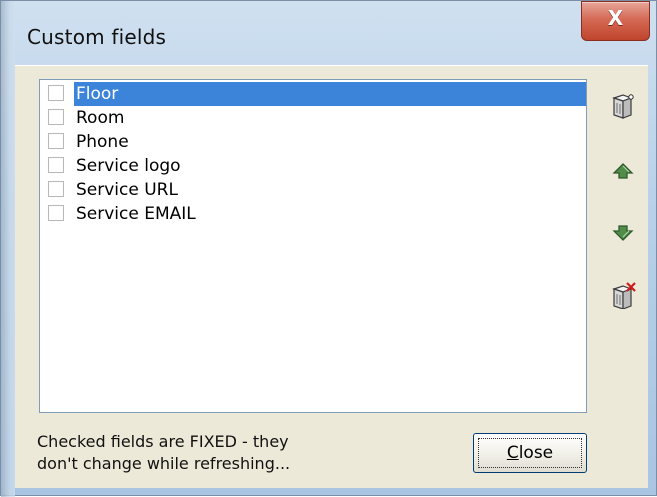 The height and width of the screenshot is (497, 657). I want to click on list-item: Room, so click(314, 118).